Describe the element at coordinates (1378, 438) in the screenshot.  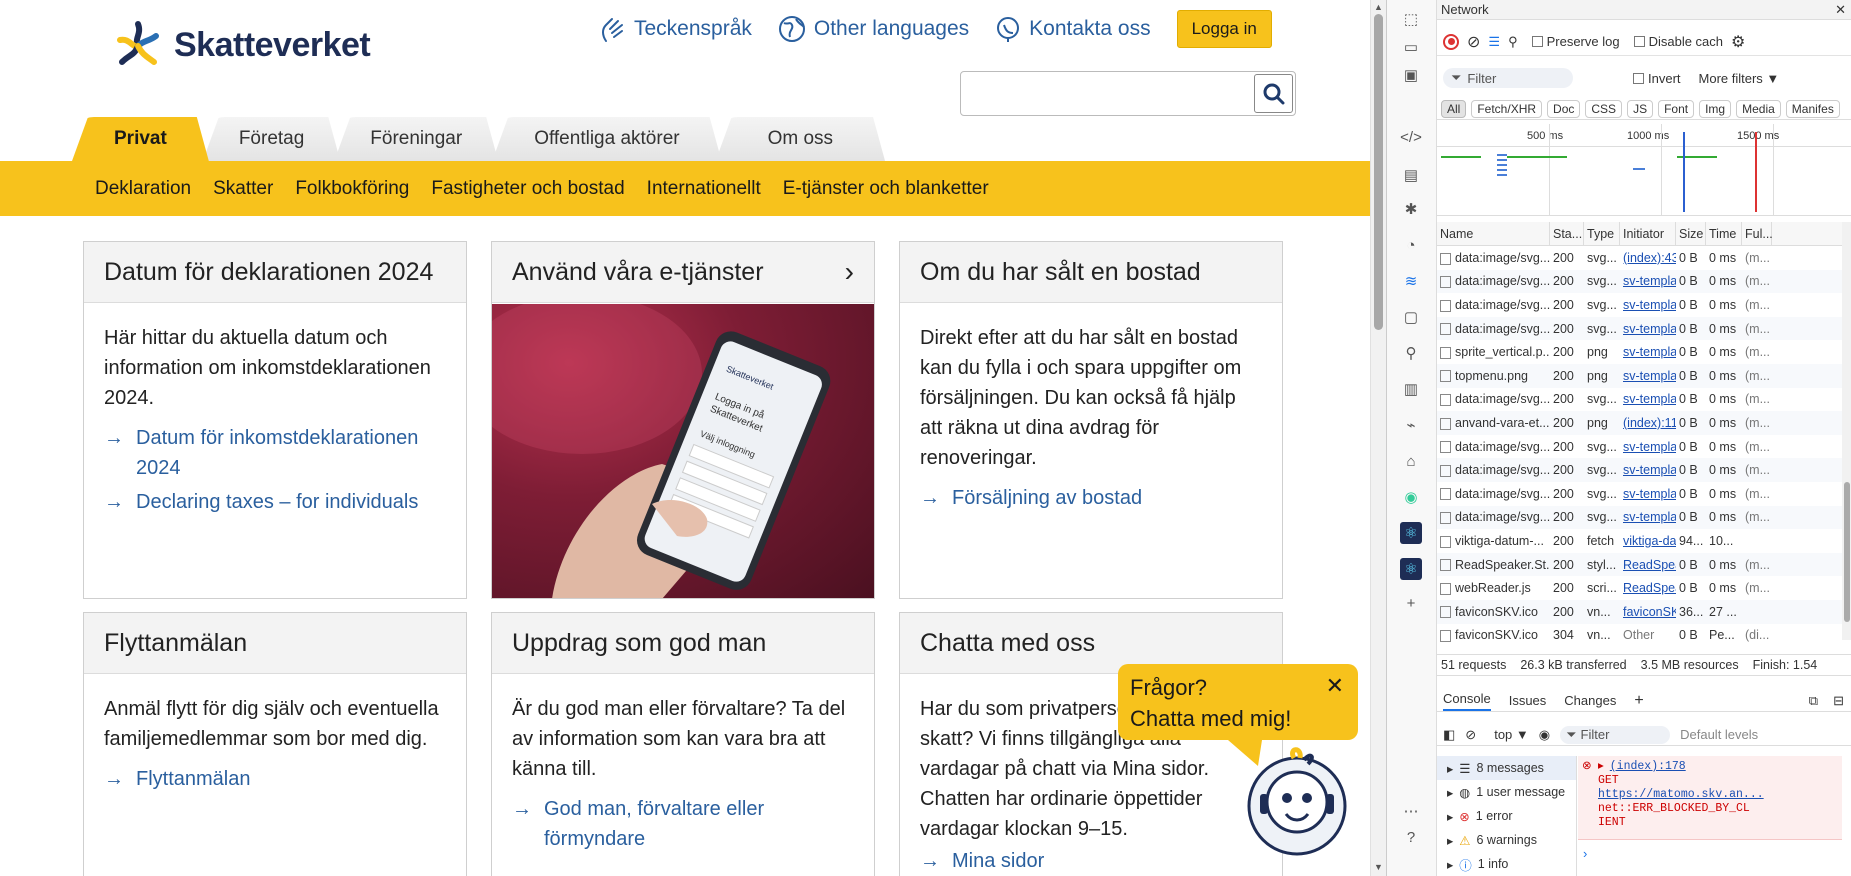
I see `page-scrollbar: ▲ ▼` at that location.